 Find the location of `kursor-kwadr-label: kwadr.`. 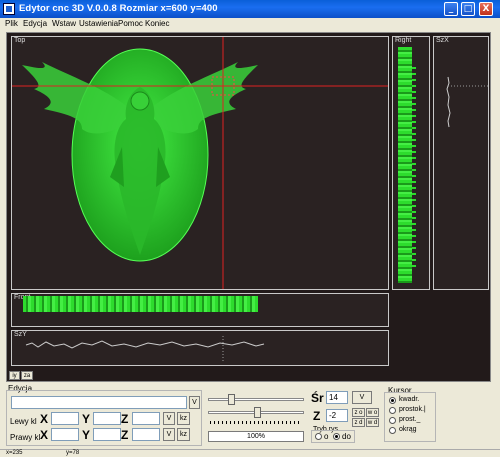

kursor-kwadr-label: kwadr. is located at coordinates (409, 399).